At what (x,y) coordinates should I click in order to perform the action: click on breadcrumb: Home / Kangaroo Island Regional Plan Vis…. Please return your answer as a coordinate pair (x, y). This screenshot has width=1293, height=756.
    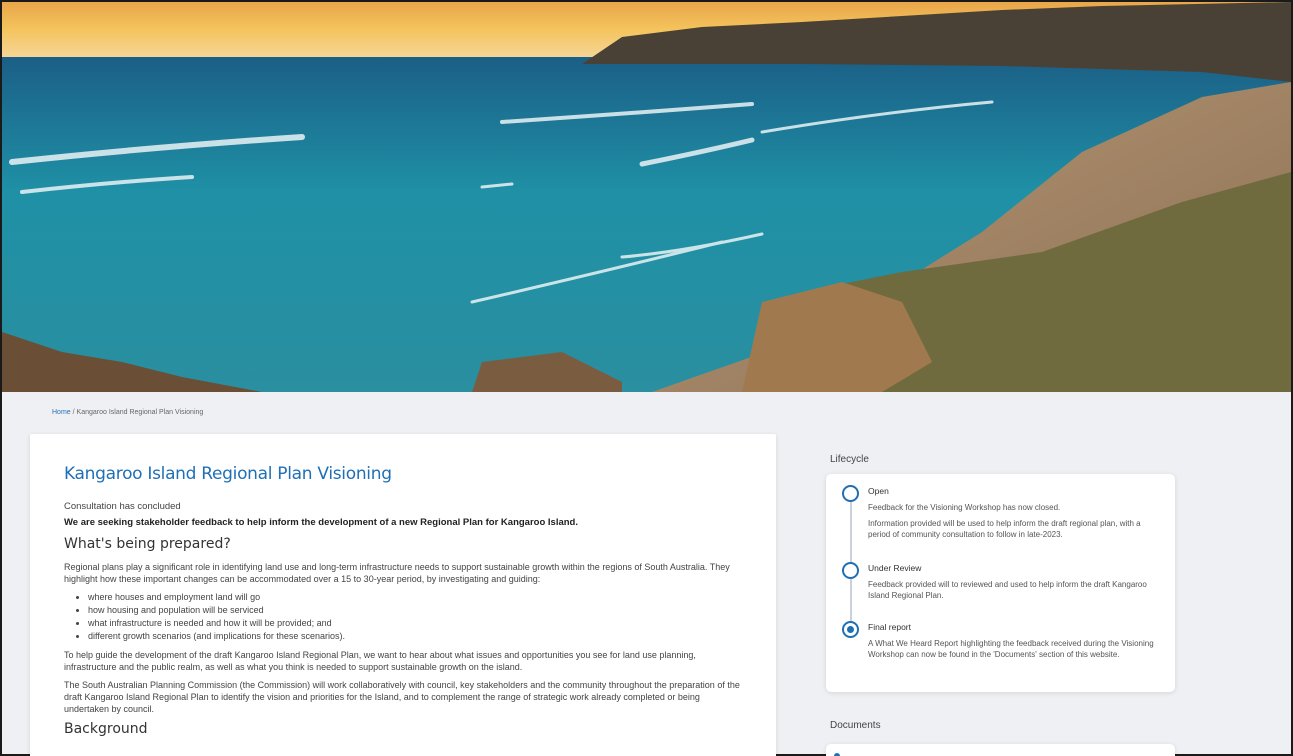
    Looking at the image, I should click on (127, 412).